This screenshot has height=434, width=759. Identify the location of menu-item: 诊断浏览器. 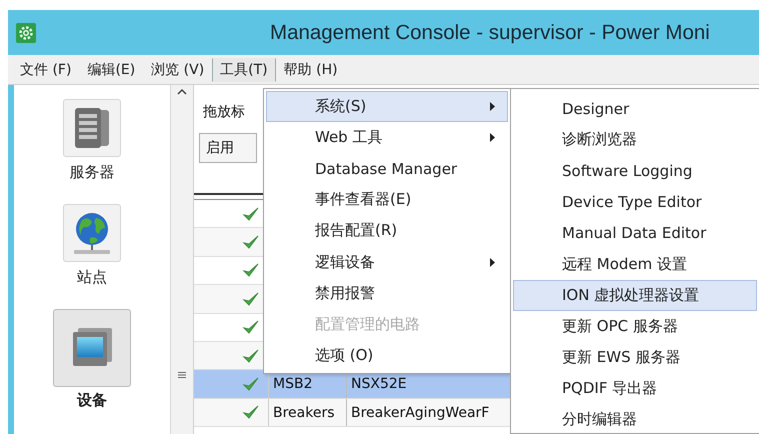
(635, 140).